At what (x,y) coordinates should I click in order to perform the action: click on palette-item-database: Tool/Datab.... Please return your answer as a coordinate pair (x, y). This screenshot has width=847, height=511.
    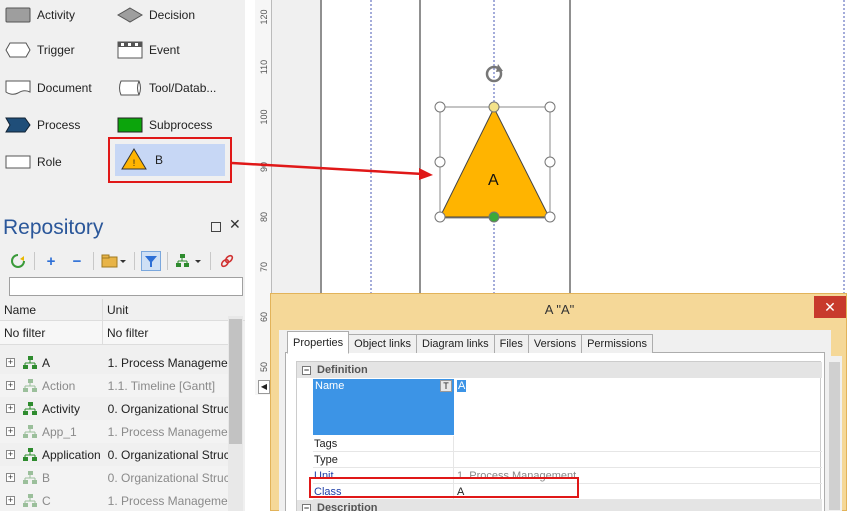
    Looking at the image, I should click on (166, 88).